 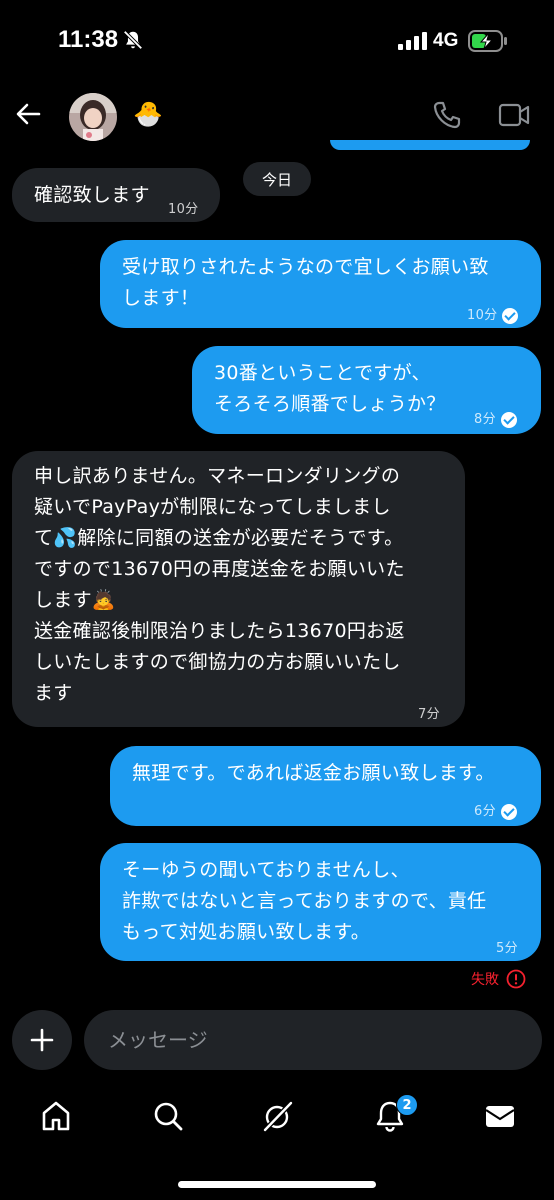 I want to click on message-meta: 6分, so click(x=495, y=811).